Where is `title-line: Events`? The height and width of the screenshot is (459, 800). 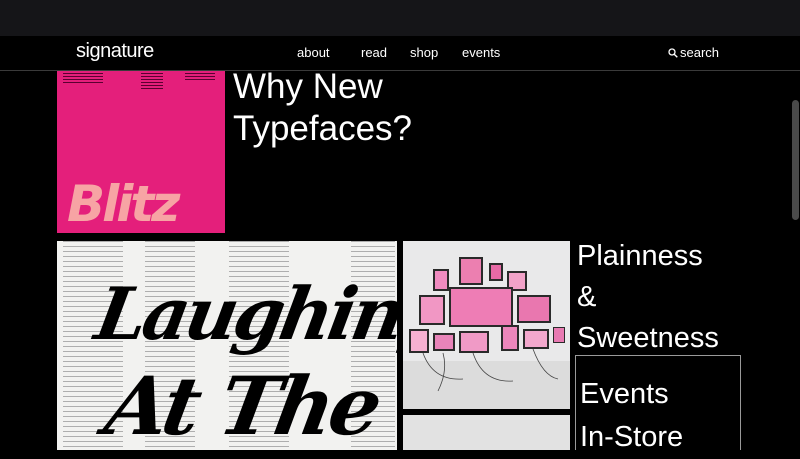
title-line: Events is located at coordinates (624, 394).